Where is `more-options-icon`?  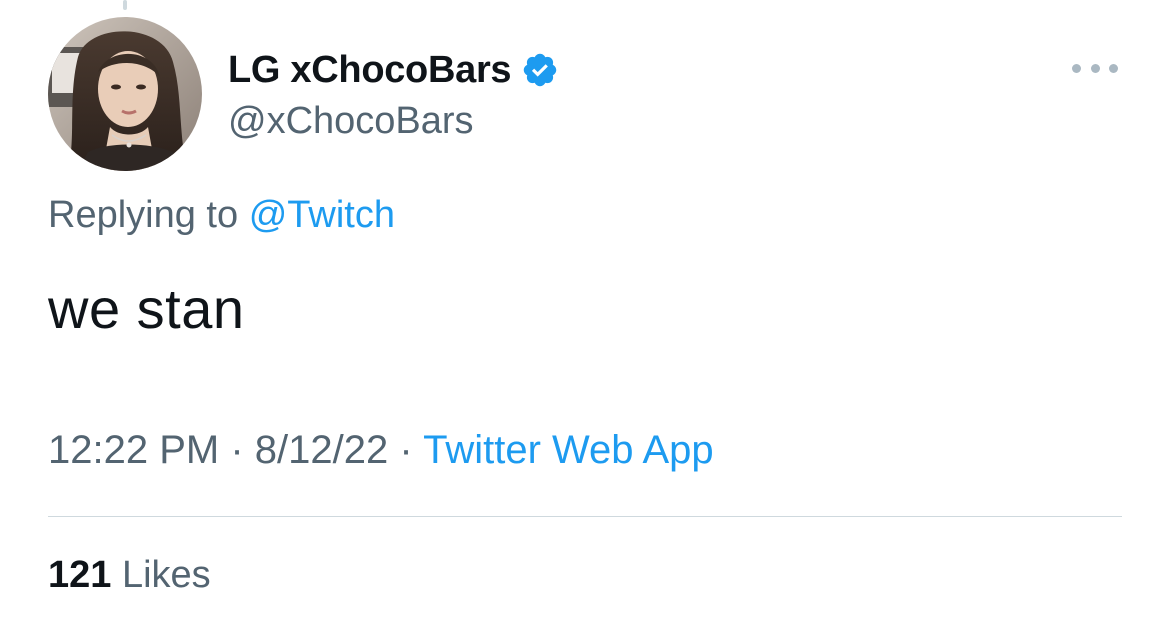 more-options-icon is located at coordinates (1095, 68).